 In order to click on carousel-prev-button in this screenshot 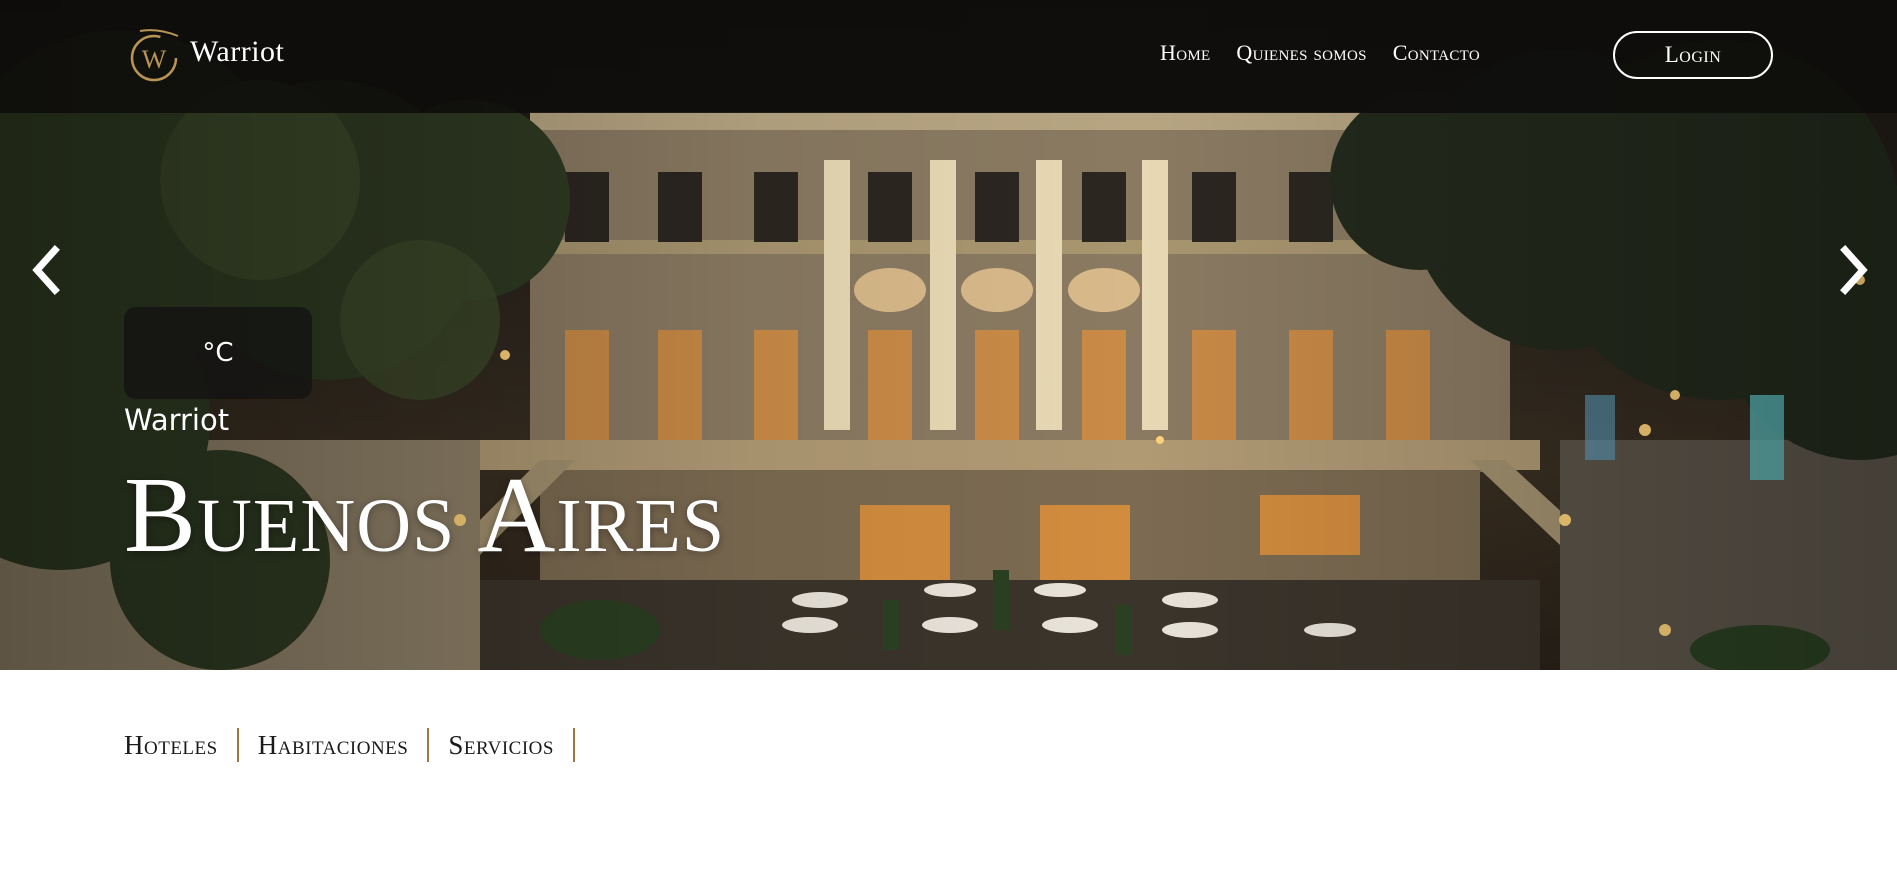, I will do `click(46, 270)`.